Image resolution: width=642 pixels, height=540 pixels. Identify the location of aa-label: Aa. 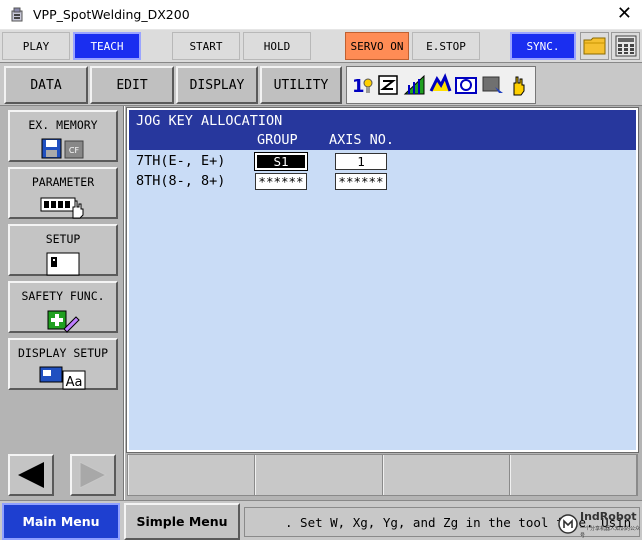
(74, 382).